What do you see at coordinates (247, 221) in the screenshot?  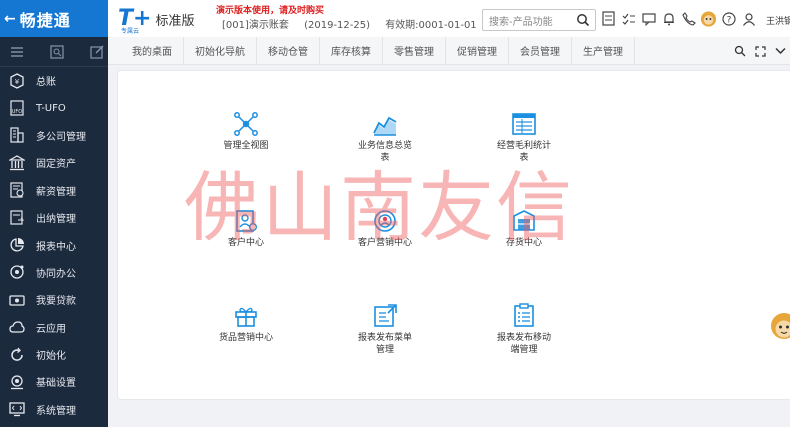 I see `customer-icon` at bounding box center [247, 221].